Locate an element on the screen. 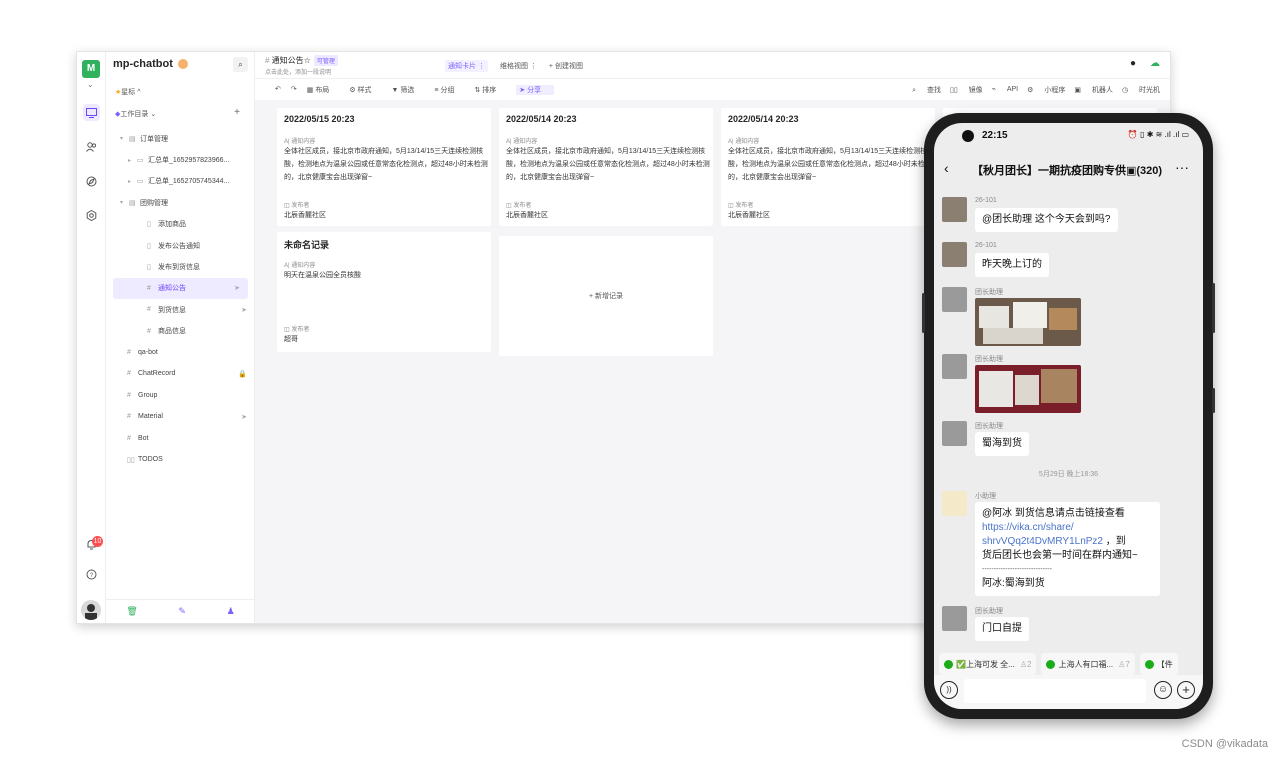  emoji-icon: ☺ is located at coordinates (1163, 690).